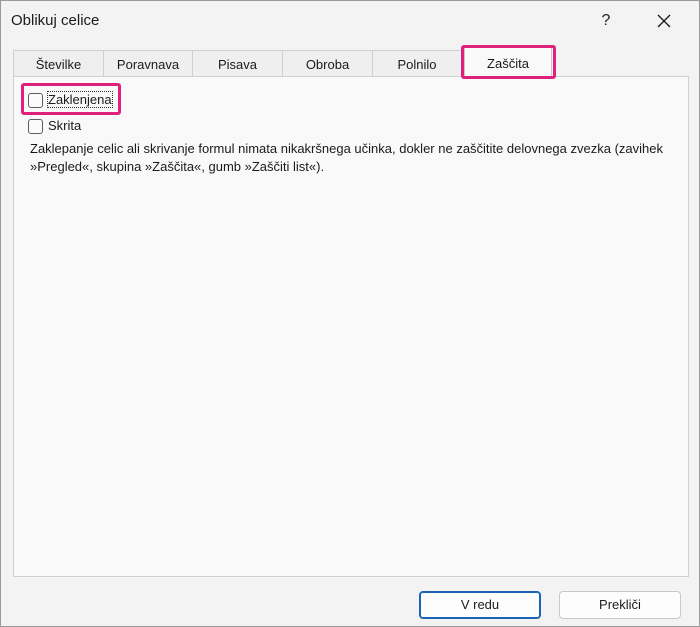 Image resolution: width=700 pixels, height=627 pixels. I want to click on tab-fill: Polnilo, so click(417, 63).